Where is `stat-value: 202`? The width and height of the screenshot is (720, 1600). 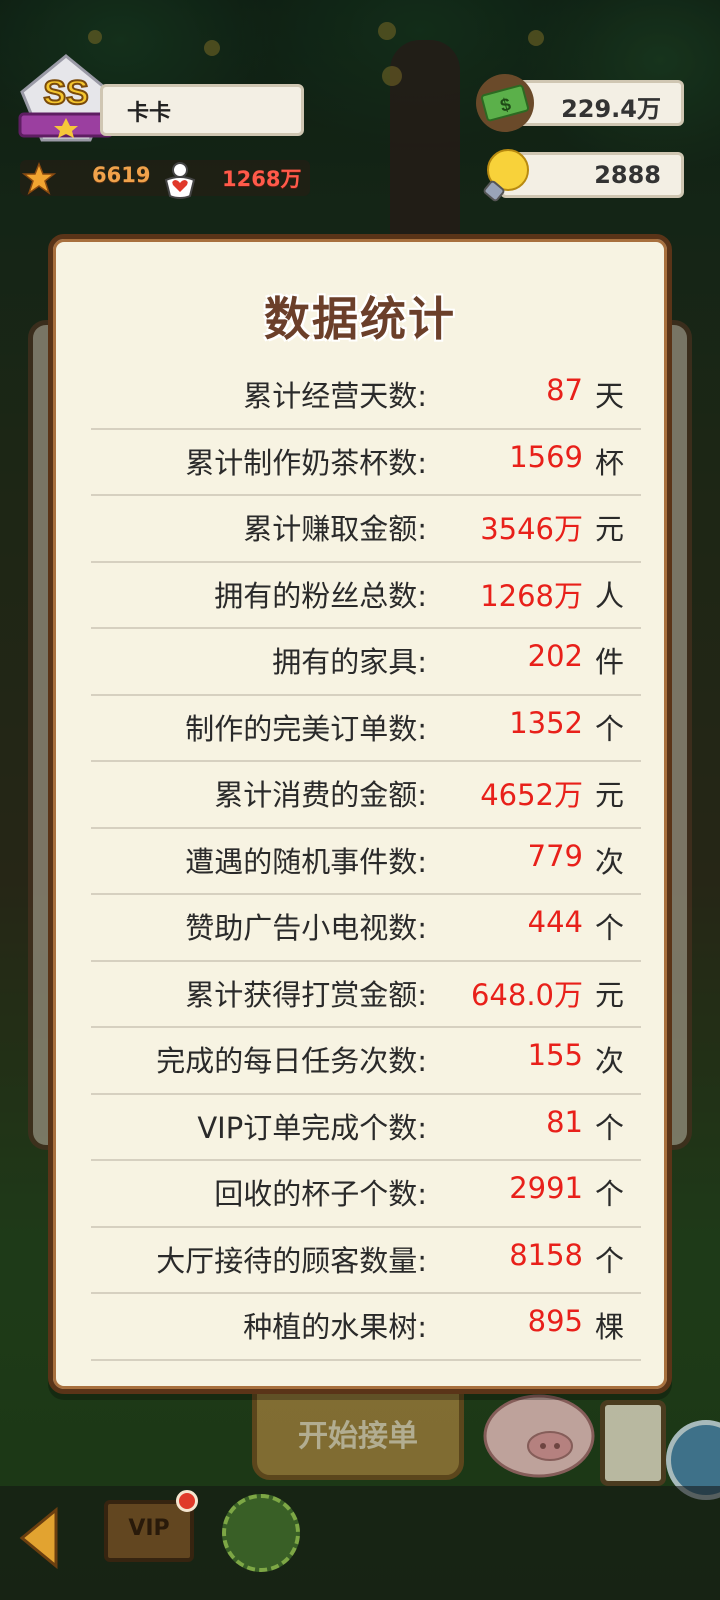 stat-value: 202 is located at coordinates (555, 656).